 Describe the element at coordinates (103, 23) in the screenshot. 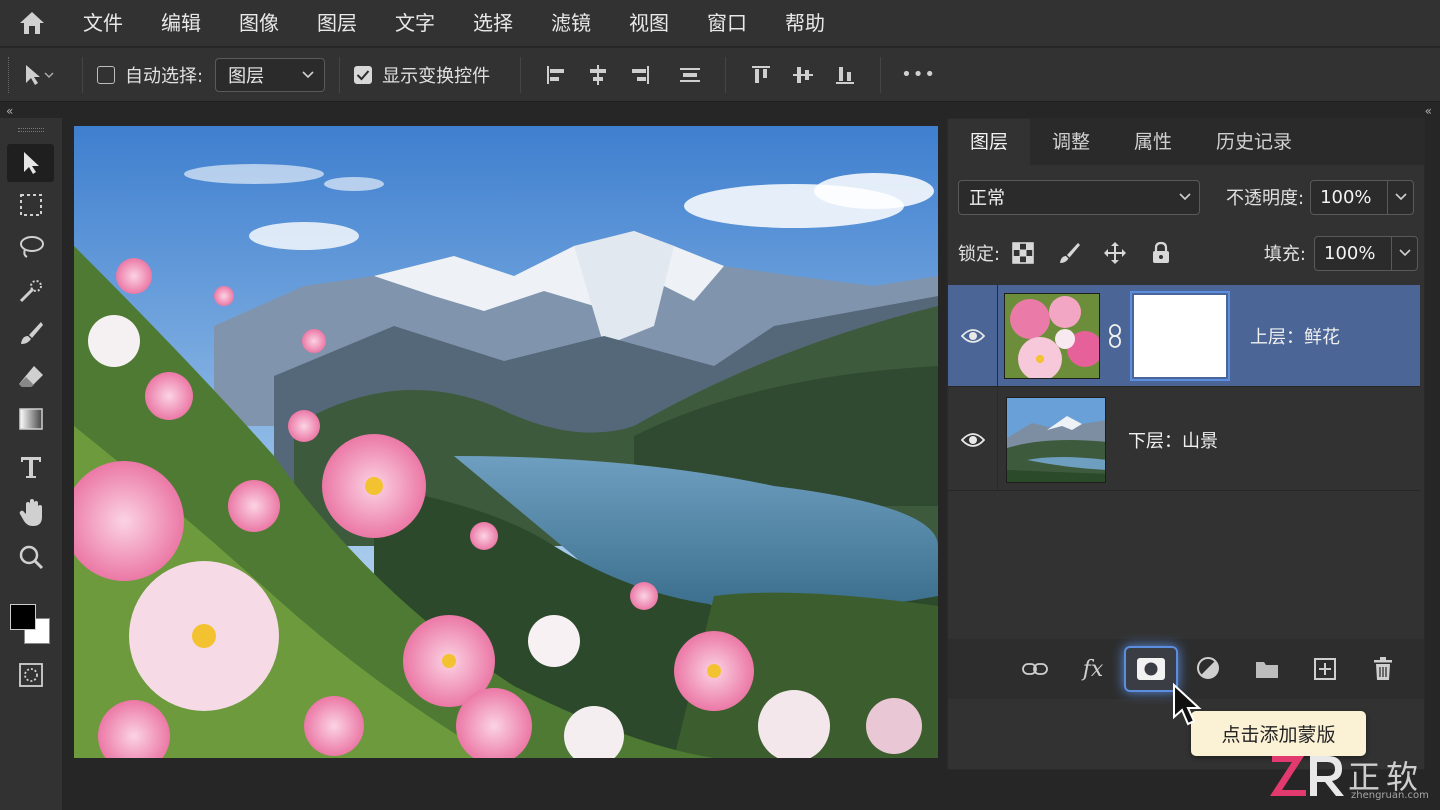

I see `menu-file: 文件` at that location.